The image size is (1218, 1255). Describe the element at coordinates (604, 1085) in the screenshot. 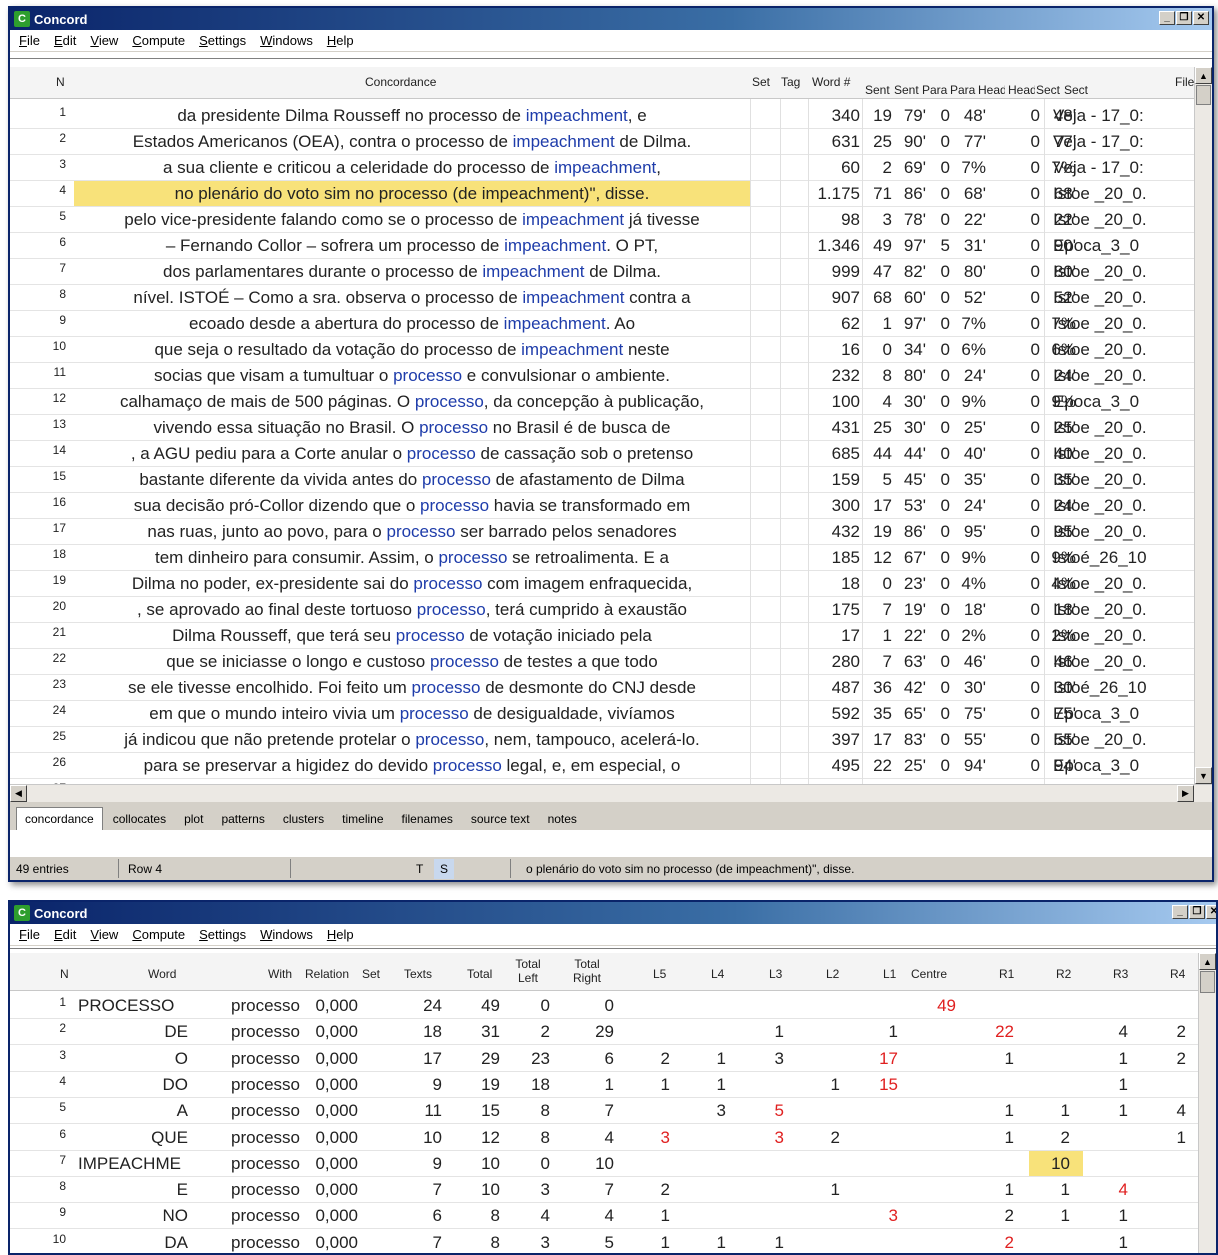

I see `collocate-row: 4 DO processo 0,000 9 19 18 1 1 1 1 15 1` at that location.